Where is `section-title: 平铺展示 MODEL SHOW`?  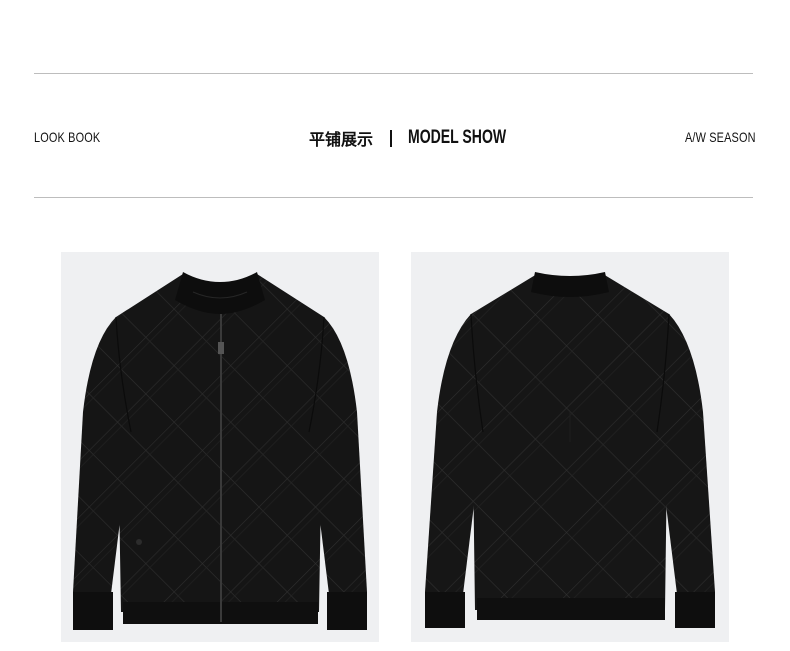
section-title: 平铺展示 MODEL SHOW is located at coordinates (425, 138).